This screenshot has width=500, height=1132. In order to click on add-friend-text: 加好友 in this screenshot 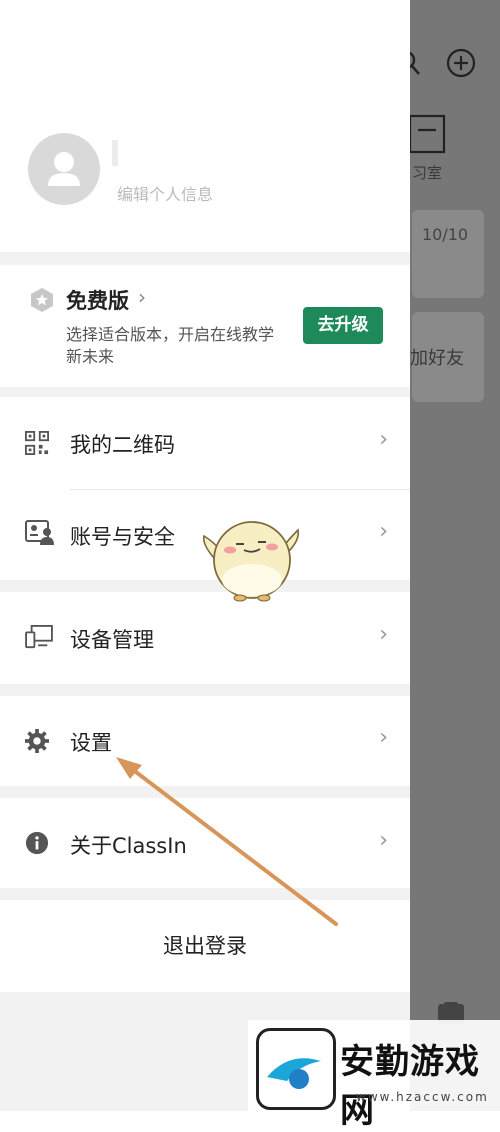, I will do `click(437, 357)`.